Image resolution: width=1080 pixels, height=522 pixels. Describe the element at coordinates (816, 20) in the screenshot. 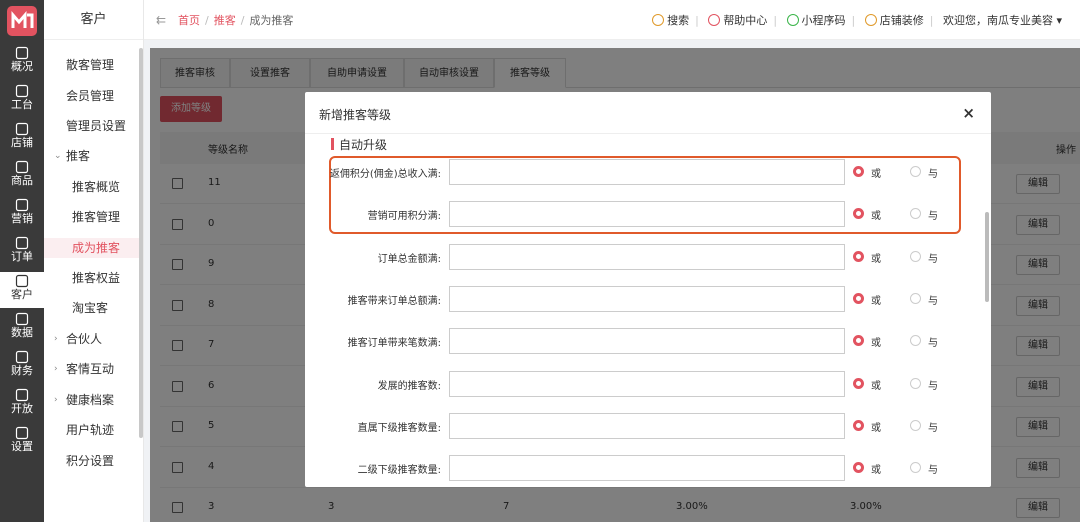

I see `miniapp-code-link: 小程序码` at that location.